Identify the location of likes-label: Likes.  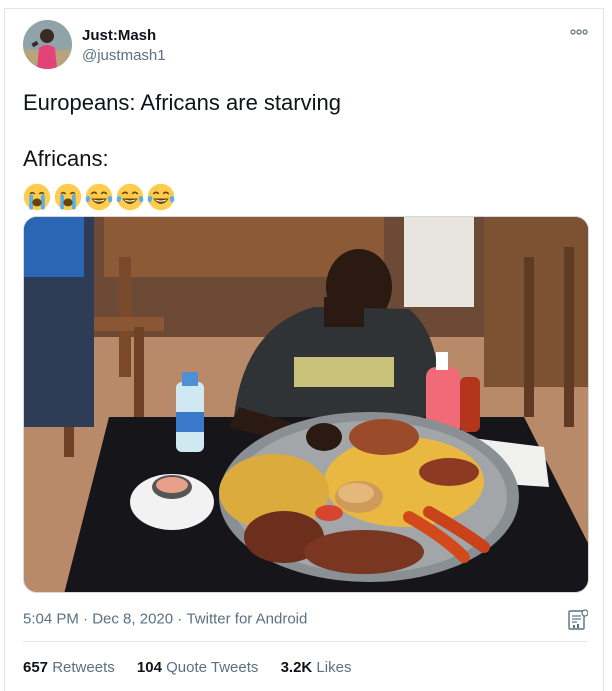
(334, 667).